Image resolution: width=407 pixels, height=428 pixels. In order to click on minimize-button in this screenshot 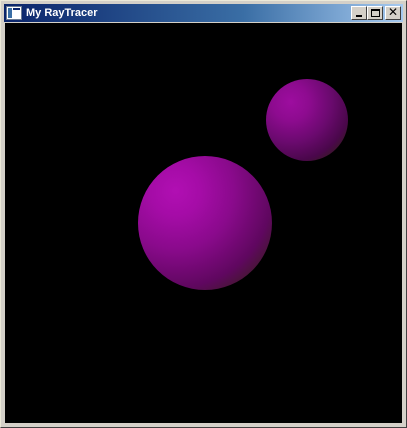, I will do `click(359, 13)`.